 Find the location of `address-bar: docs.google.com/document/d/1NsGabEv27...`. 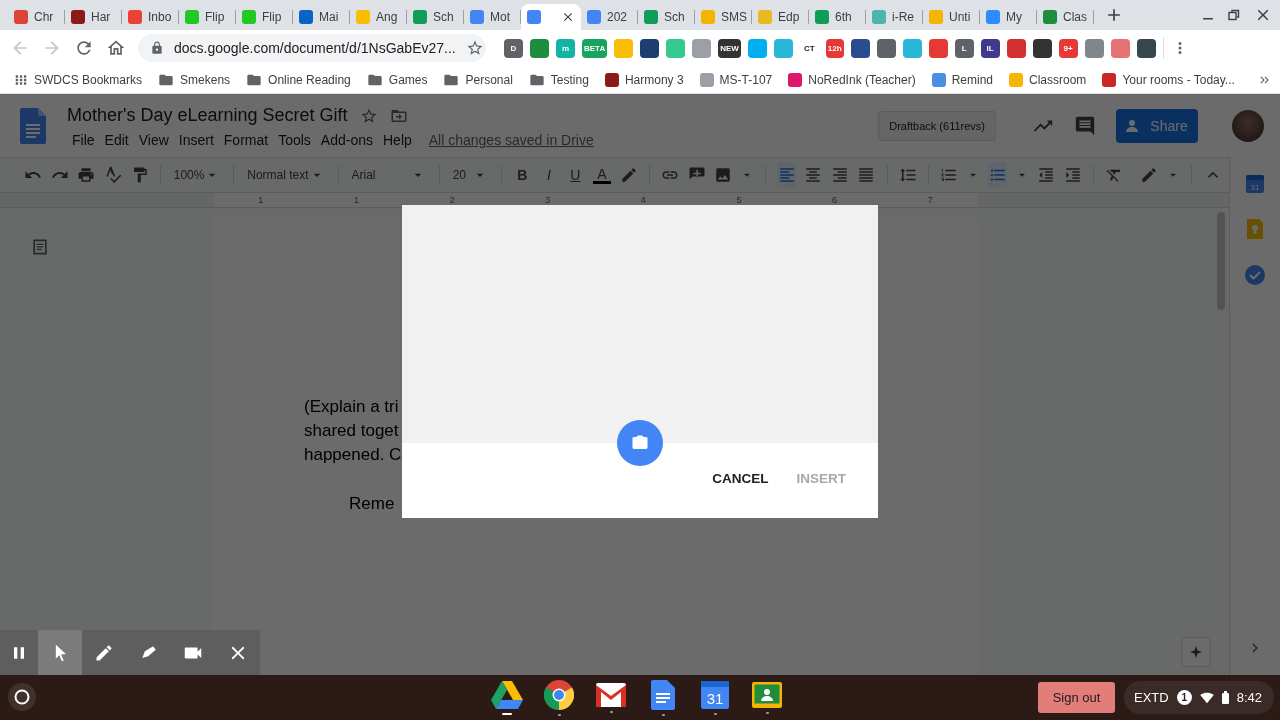

address-bar: docs.google.com/document/d/1NsGabEv27... is located at coordinates (312, 48).